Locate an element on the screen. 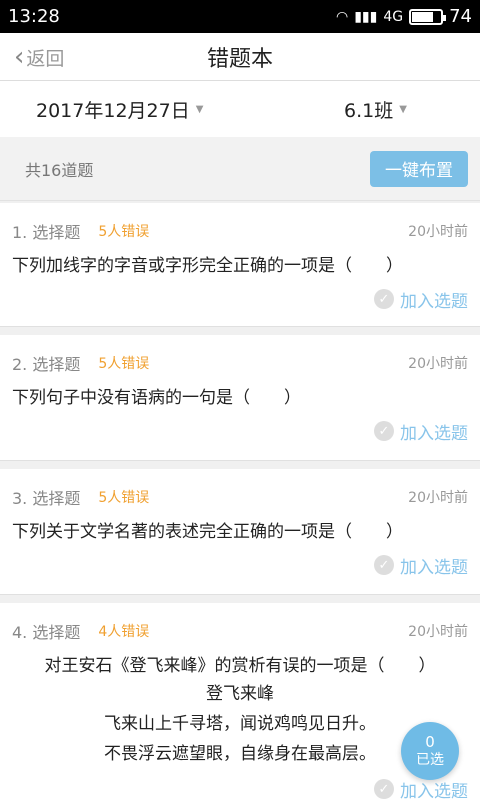  question-type: 2. 选择题 is located at coordinates (46, 364).